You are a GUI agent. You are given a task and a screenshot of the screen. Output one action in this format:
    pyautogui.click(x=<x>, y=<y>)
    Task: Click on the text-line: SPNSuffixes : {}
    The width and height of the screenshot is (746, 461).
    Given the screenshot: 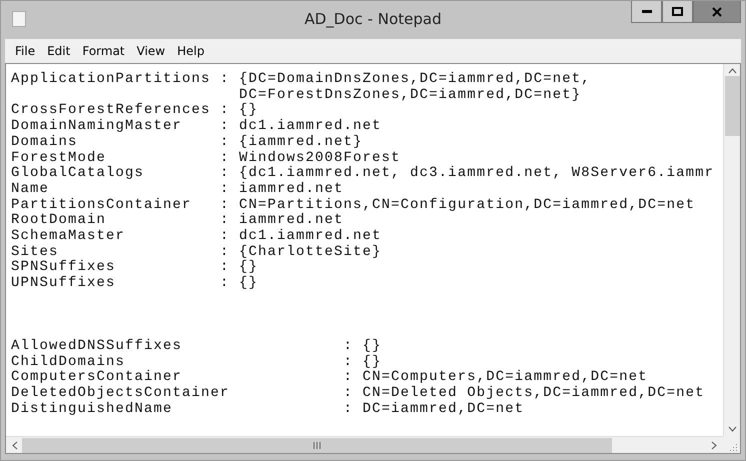 What is the action you would take?
    pyautogui.click(x=134, y=268)
    